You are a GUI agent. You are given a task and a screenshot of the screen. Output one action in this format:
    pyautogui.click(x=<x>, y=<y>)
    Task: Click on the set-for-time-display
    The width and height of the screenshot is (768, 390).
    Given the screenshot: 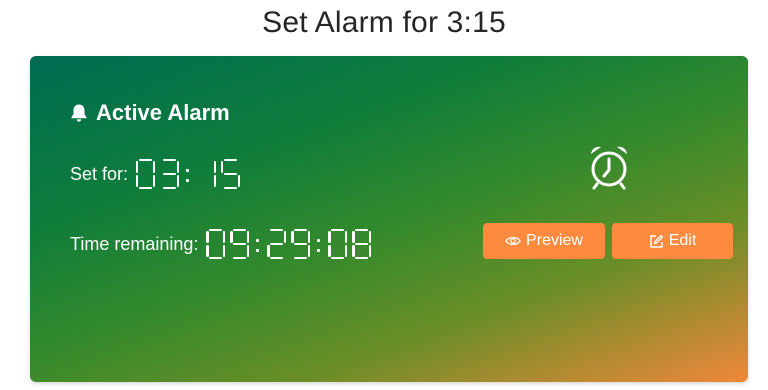 What is the action you would take?
    pyautogui.click(x=190, y=174)
    